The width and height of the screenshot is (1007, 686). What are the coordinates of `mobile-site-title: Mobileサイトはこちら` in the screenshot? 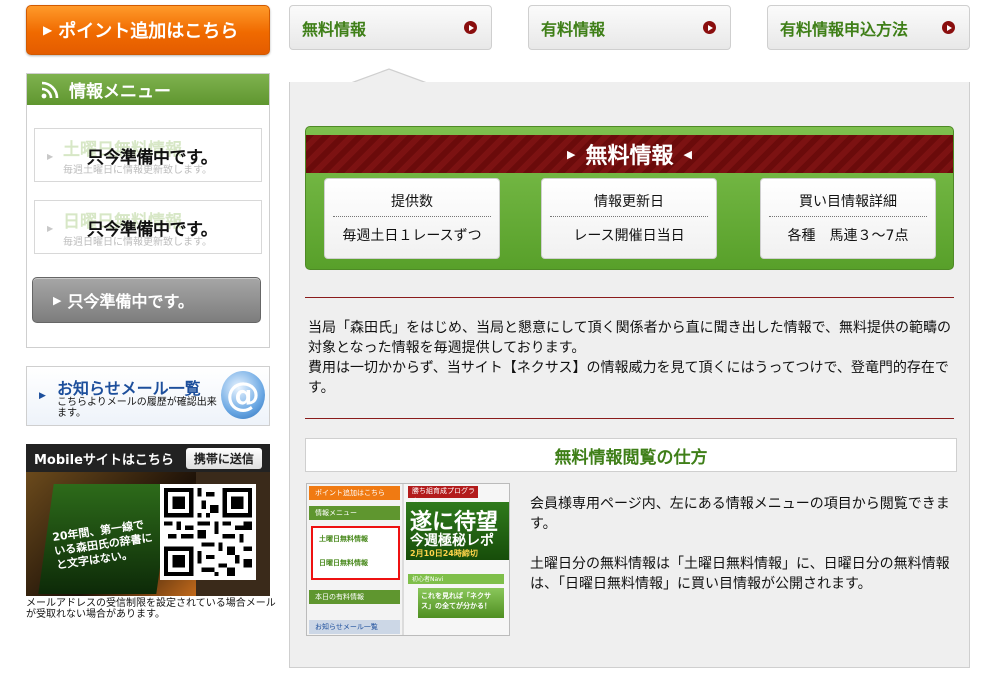 It's located at (104, 460).